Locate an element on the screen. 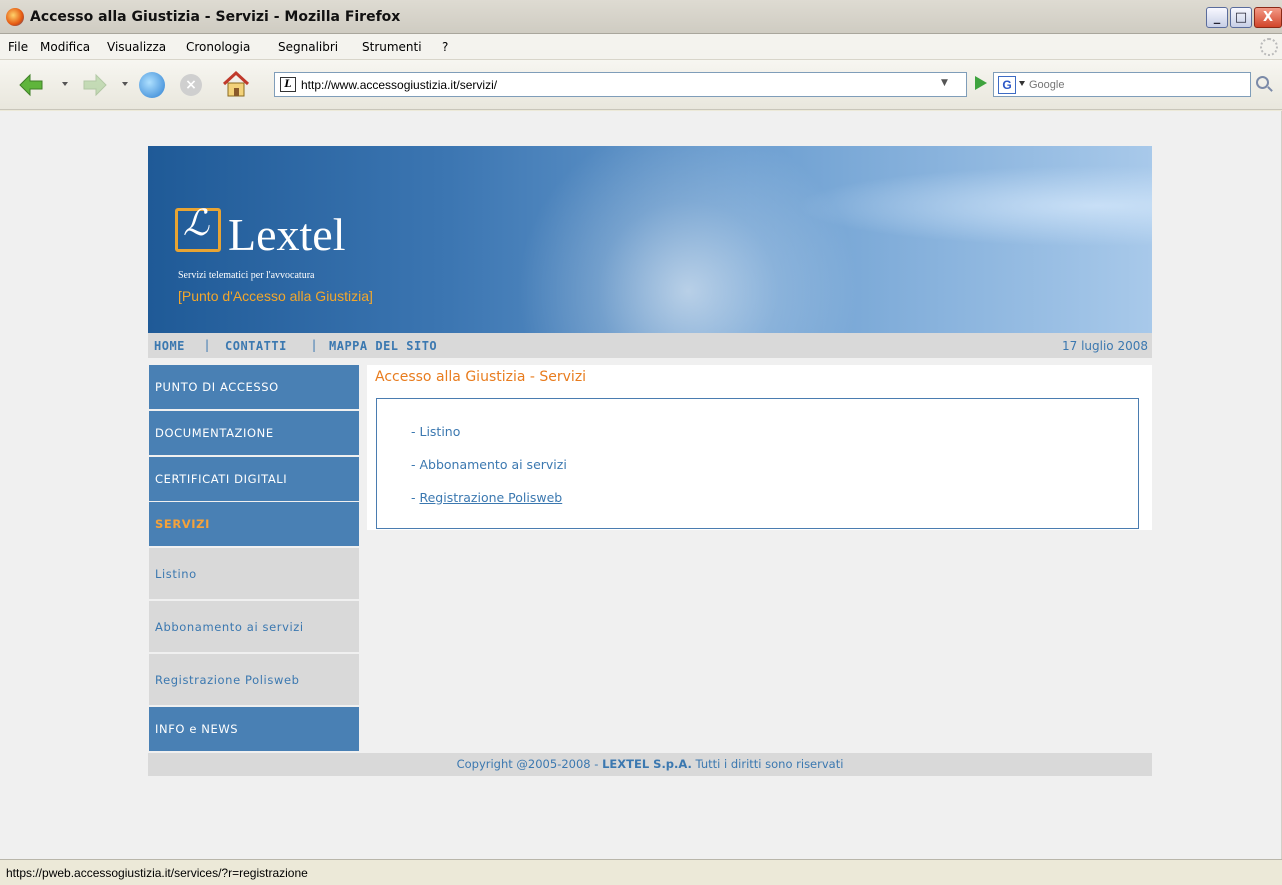 This screenshot has height=885, width=1282. url-bar: L ▼ is located at coordinates (620, 84).